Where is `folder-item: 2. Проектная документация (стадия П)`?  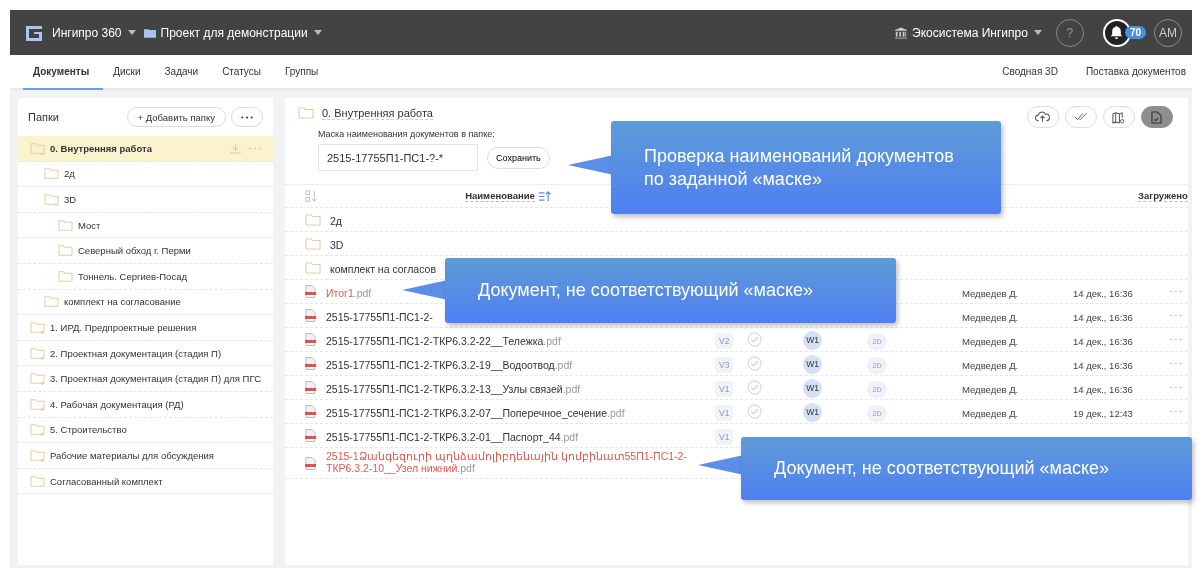
folder-item: 2. Проектная документация (стадия П) is located at coordinates (145, 353).